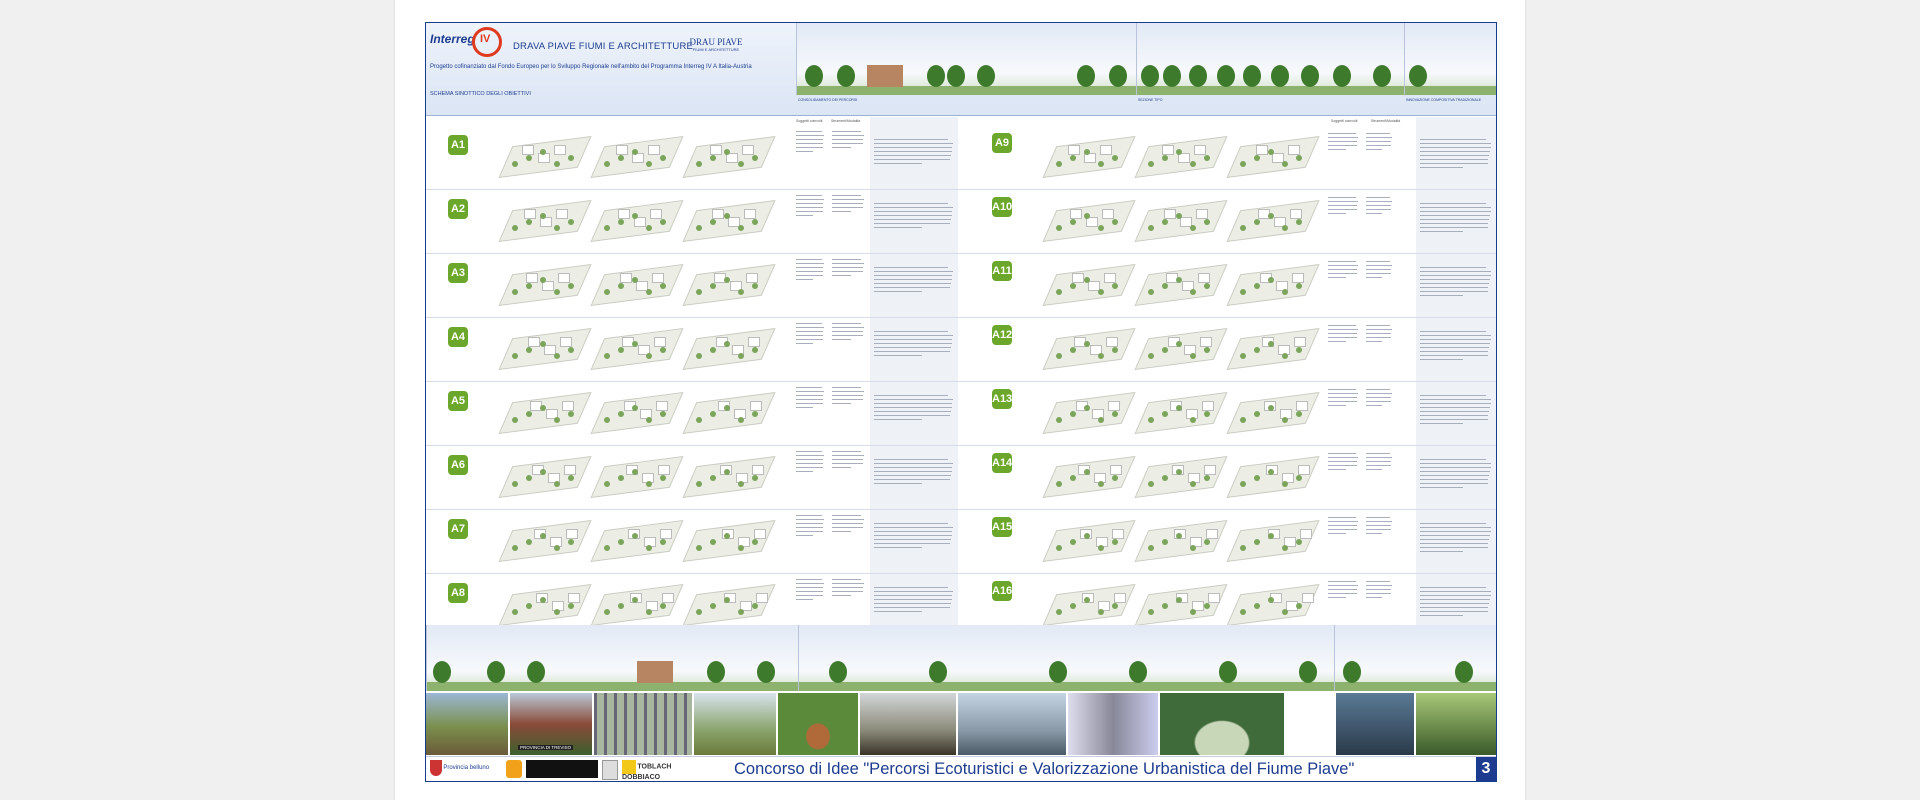 The width and height of the screenshot is (1920, 800). I want to click on banner-caption-2: SEZIONE TIPO, so click(1150, 100).